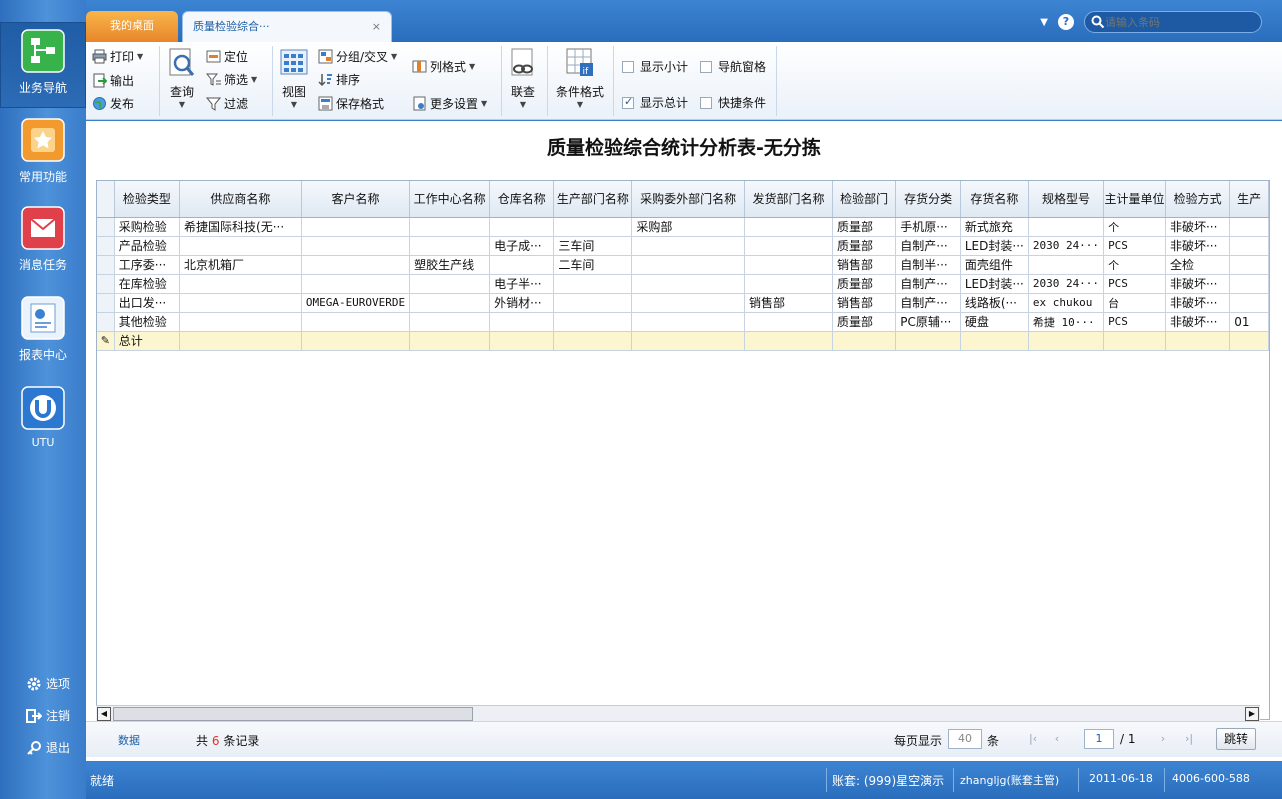 The width and height of the screenshot is (1282, 799). Describe the element at coordinates (522, 303) in the screenshot. I see `table-cell: 外销材···` at that location.